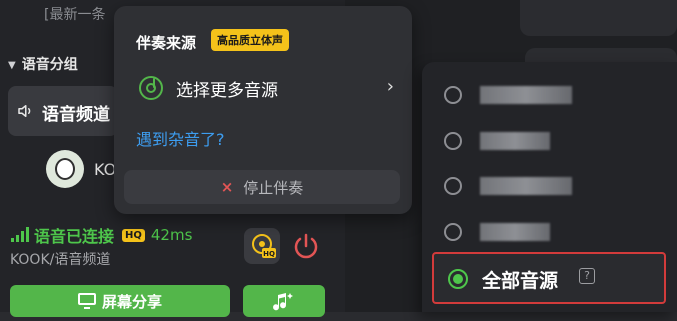  Describe the element at coordinates (86, 301) in the screenshot. I see `monitor-icon` at that location.